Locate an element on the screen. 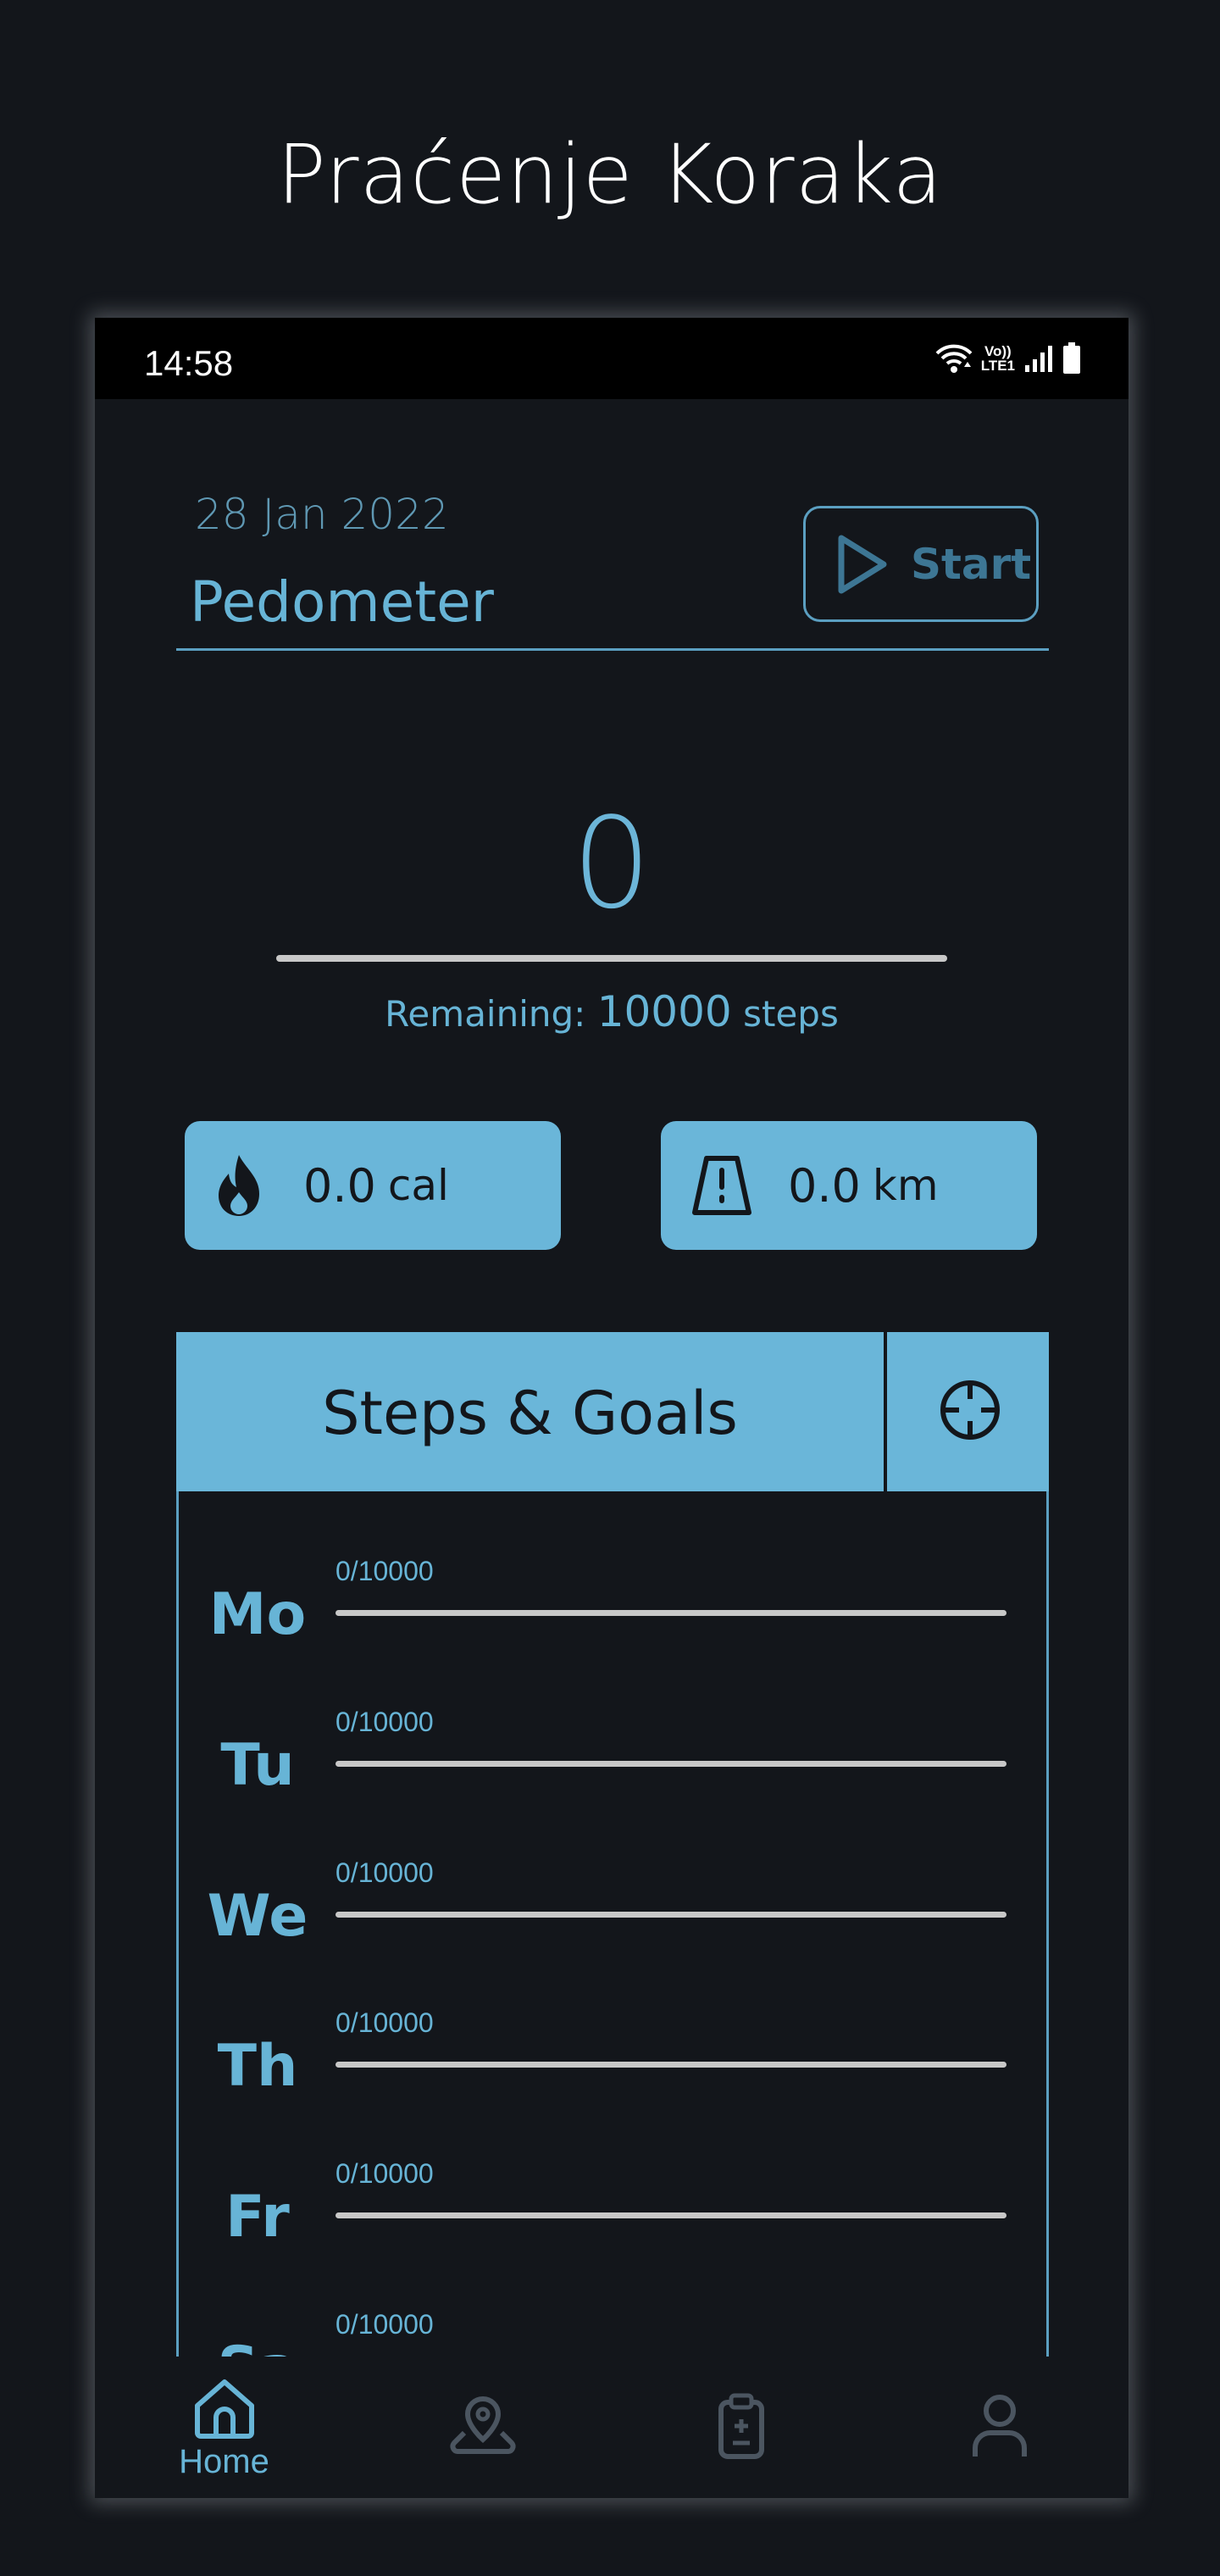 The height and width of the screenshot is (2576, 1220). clipboard-icon is located at coordinates (741, 2426).